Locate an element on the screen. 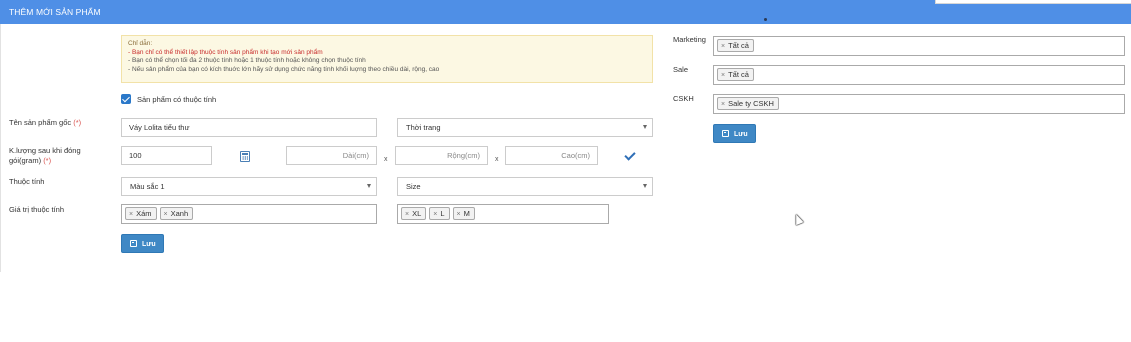  right-save-button: Lưu is located at coordinates (734, 133).